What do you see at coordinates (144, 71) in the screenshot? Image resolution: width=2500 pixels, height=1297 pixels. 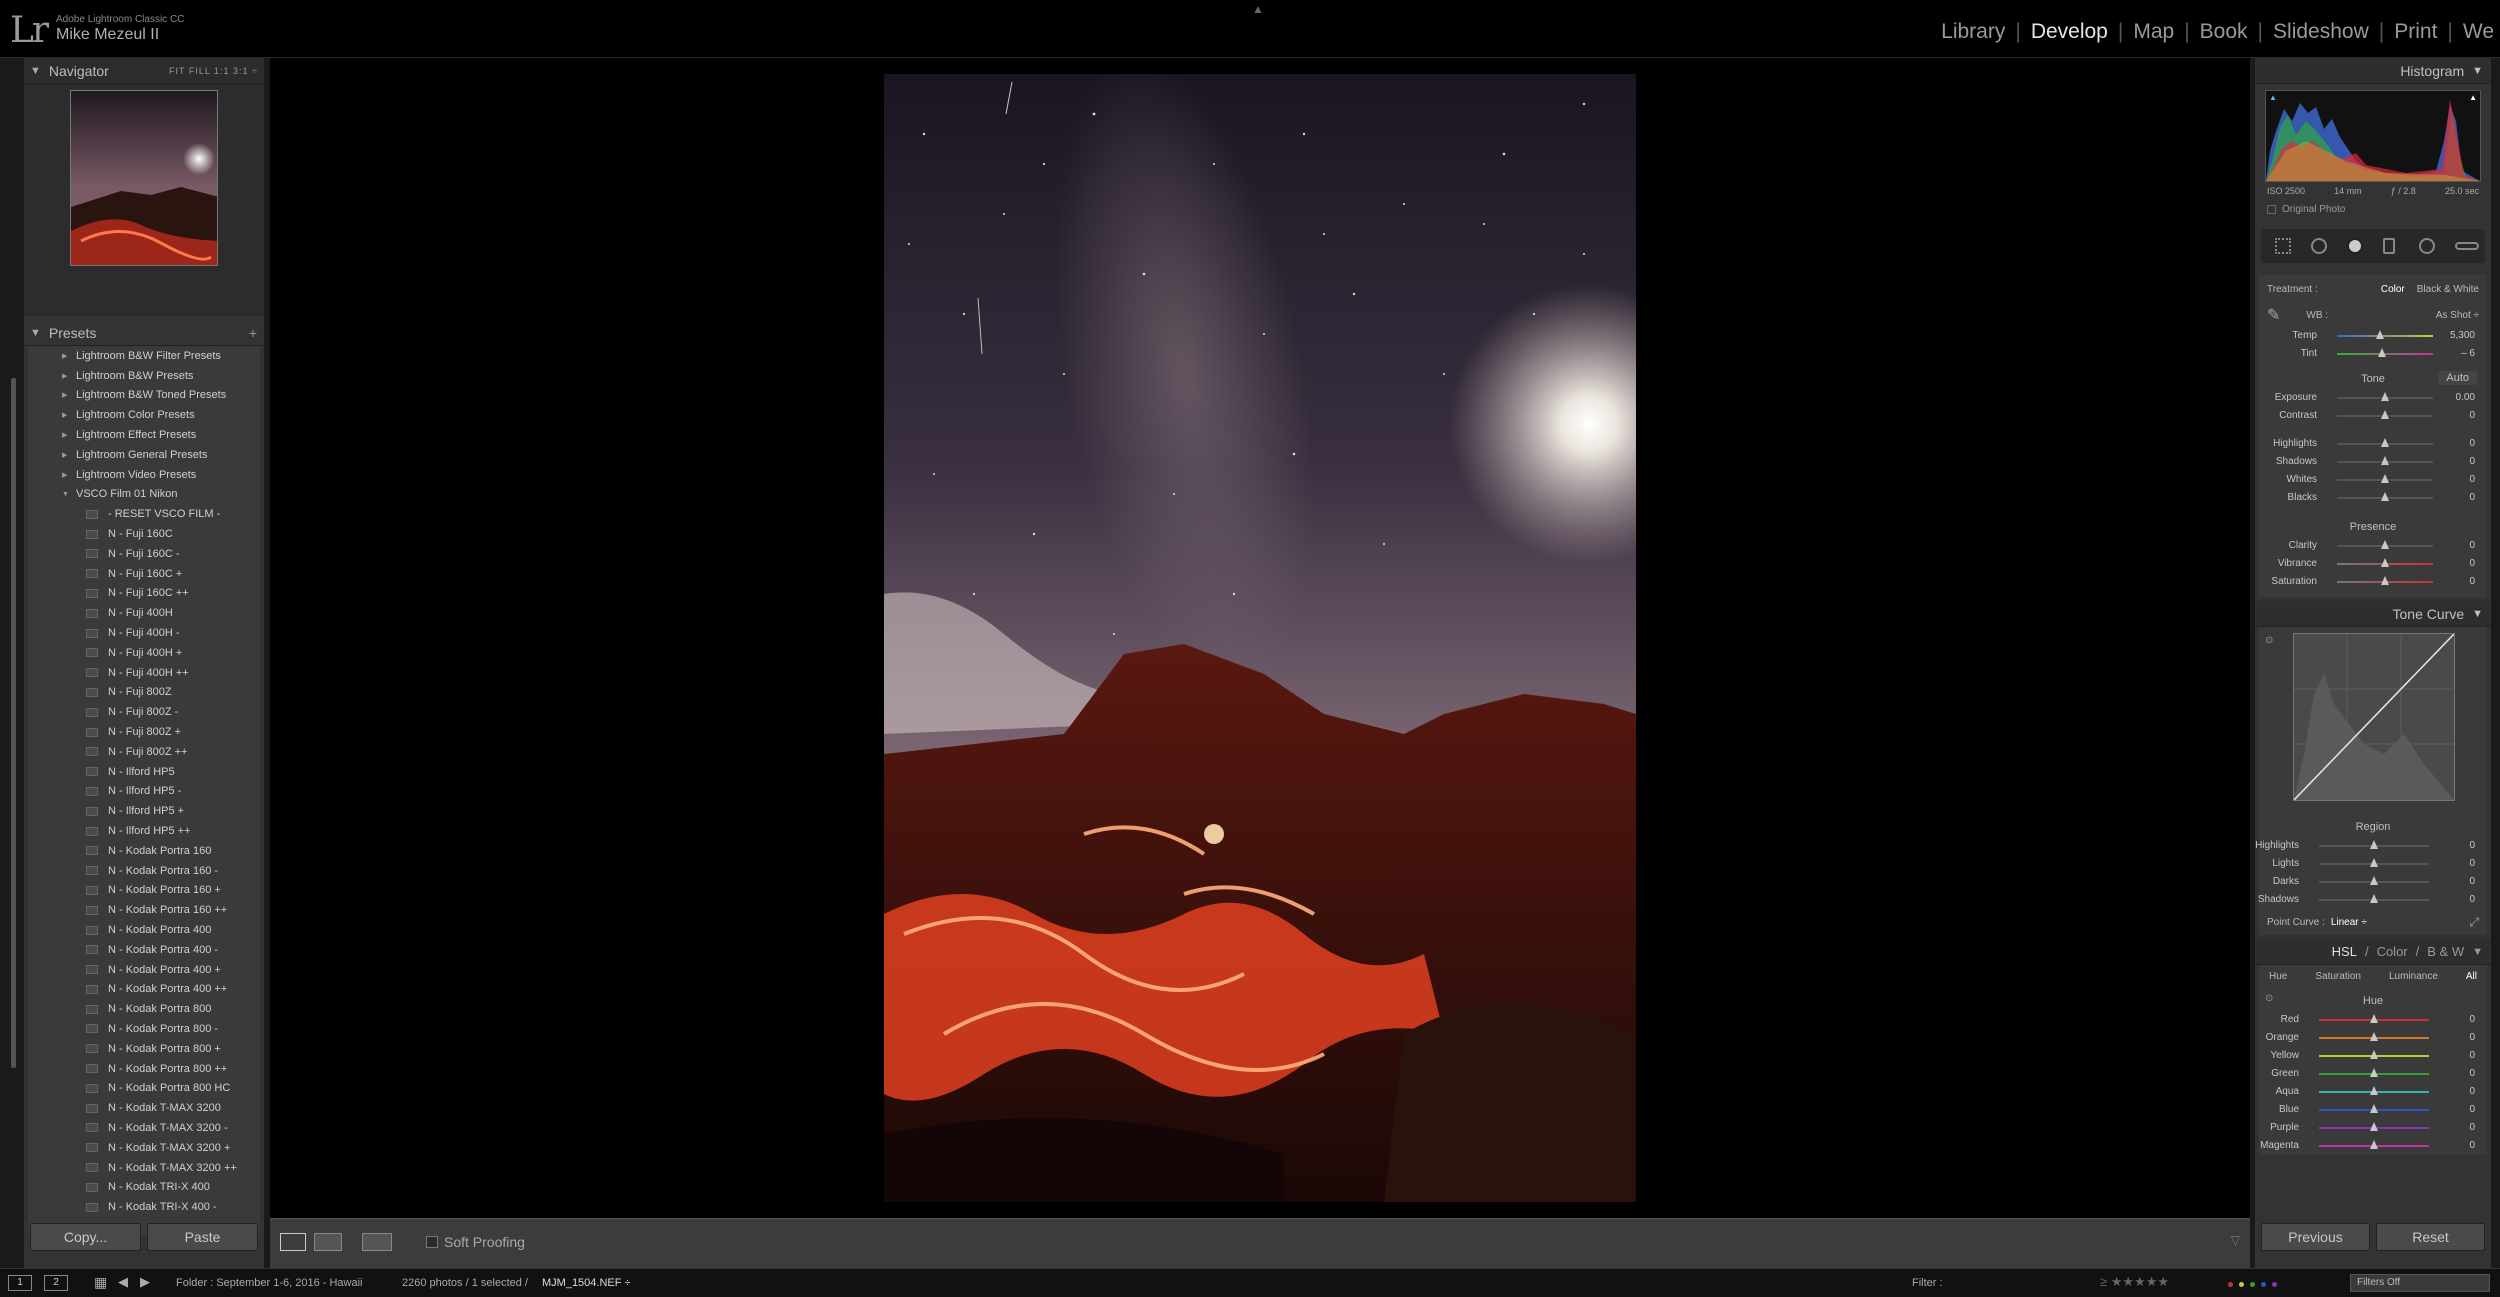 I see `navigator-header: ▼ Navigator FIT FILL 1:1 3:1 ÷` at bounding box center [144, 71].